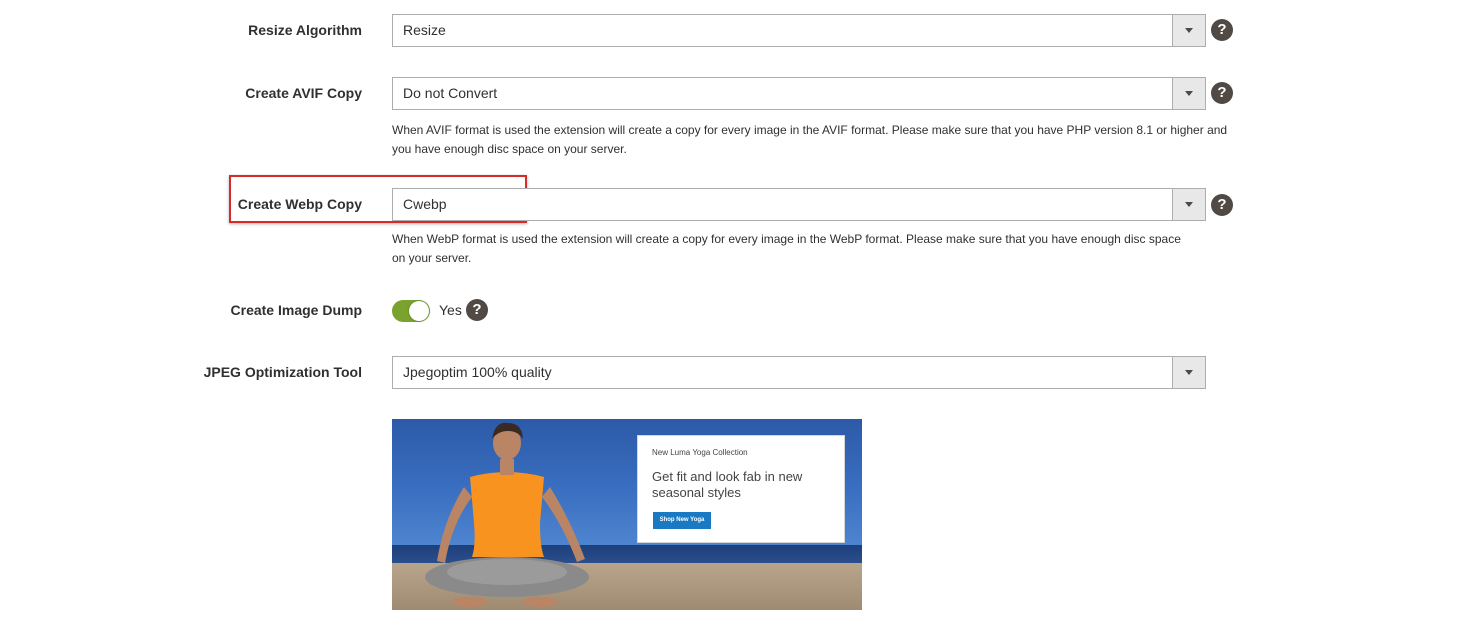 Image resolution: width=1466 pixels, height=626 pixels. Describe the element at coordinates (799, 204) in the screenshot. I see `webp-copy-select: Cwebp` at that location.